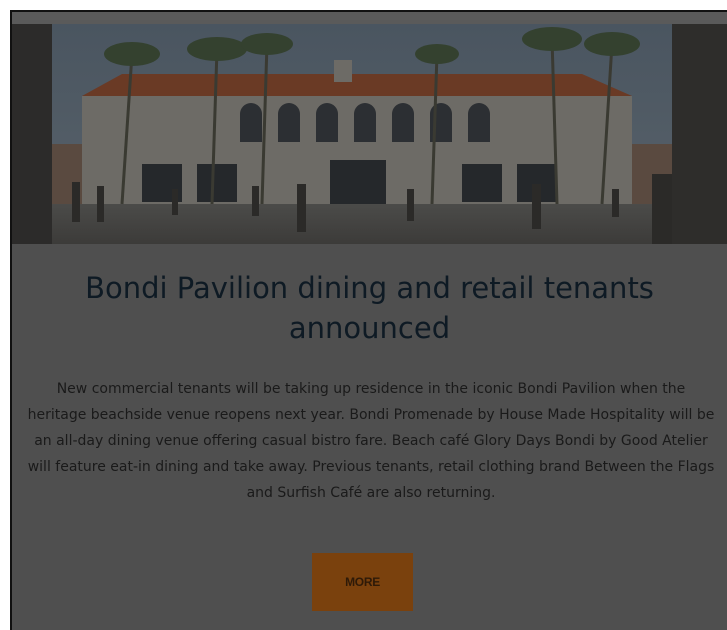  What do you see at coordinates (362, 582) in the screenshot?
I see `more-button: MORE` at bounding box center [362, 582].